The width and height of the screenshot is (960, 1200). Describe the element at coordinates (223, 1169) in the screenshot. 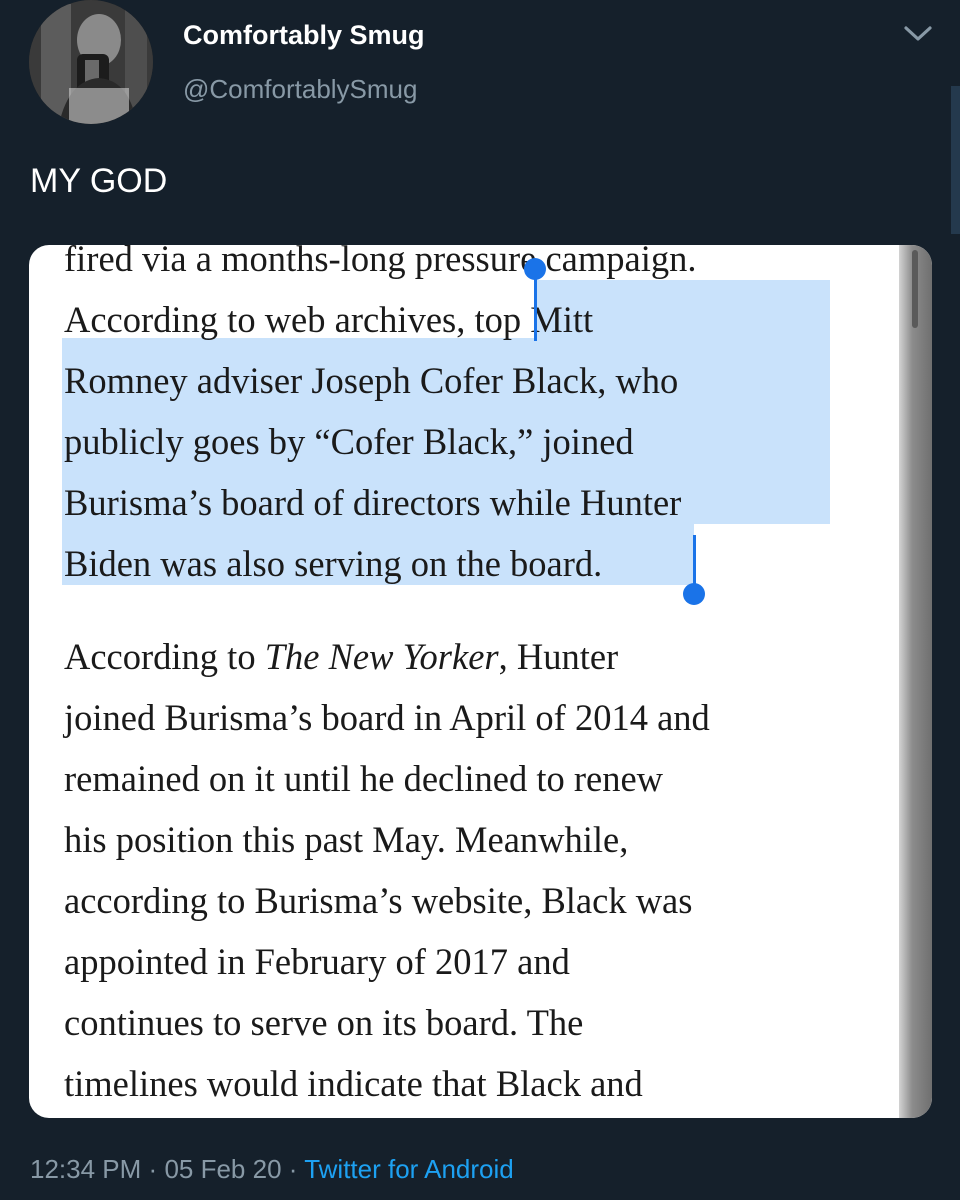

I see `tweet-date: 05 Feb 20` at that location.